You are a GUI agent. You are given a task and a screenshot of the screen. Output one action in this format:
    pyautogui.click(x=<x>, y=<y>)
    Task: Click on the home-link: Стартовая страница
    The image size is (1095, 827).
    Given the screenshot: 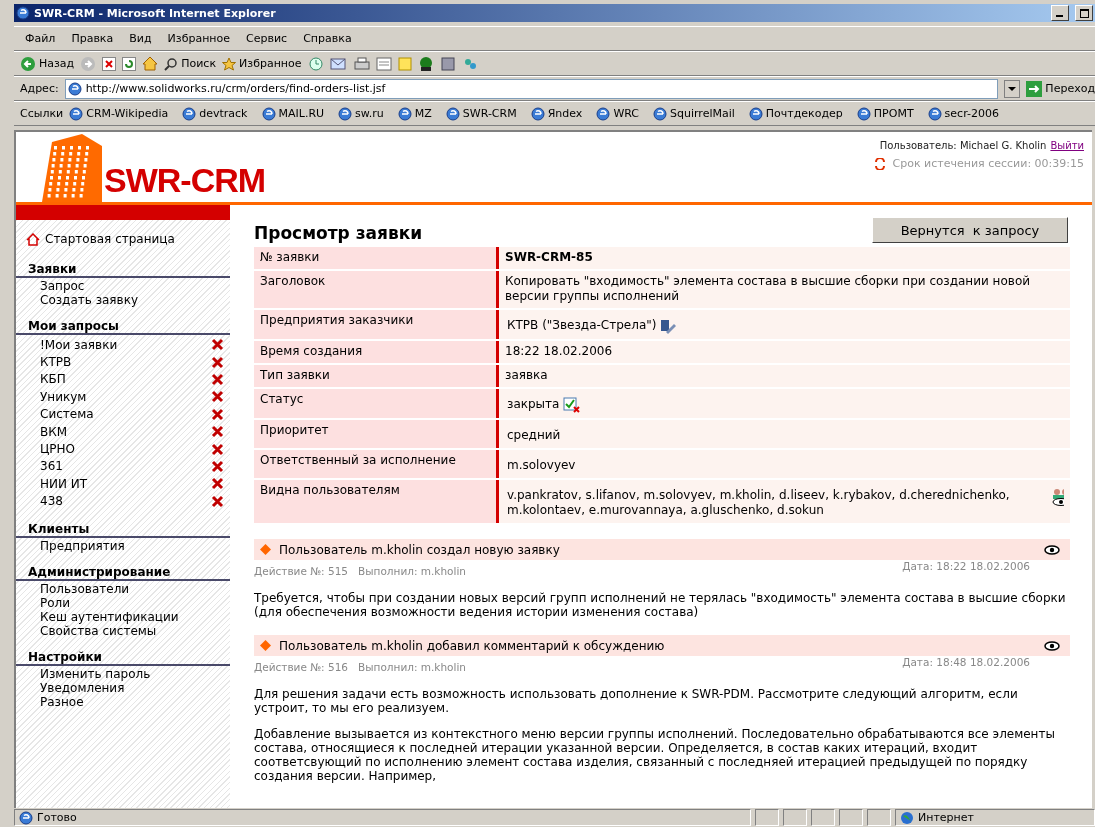 What is the action you would take?
    pyautogui.click(x=128, y=239)
    